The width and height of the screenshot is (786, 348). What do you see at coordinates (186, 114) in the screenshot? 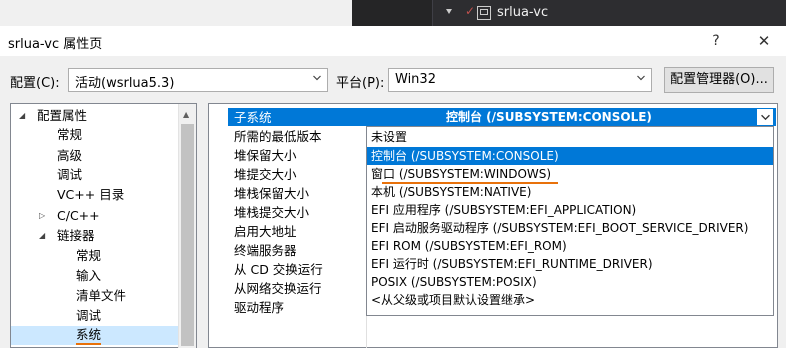
I see `scroll-up-icon: ▲` at bounding box center [186, 114].